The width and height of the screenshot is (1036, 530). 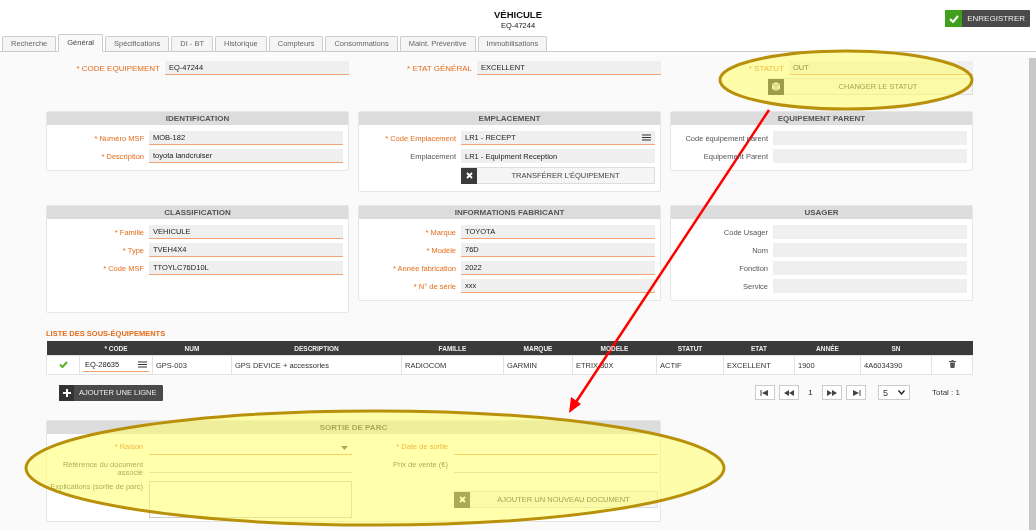 I want to click on page-number: 1, so click(x=810, y=392).